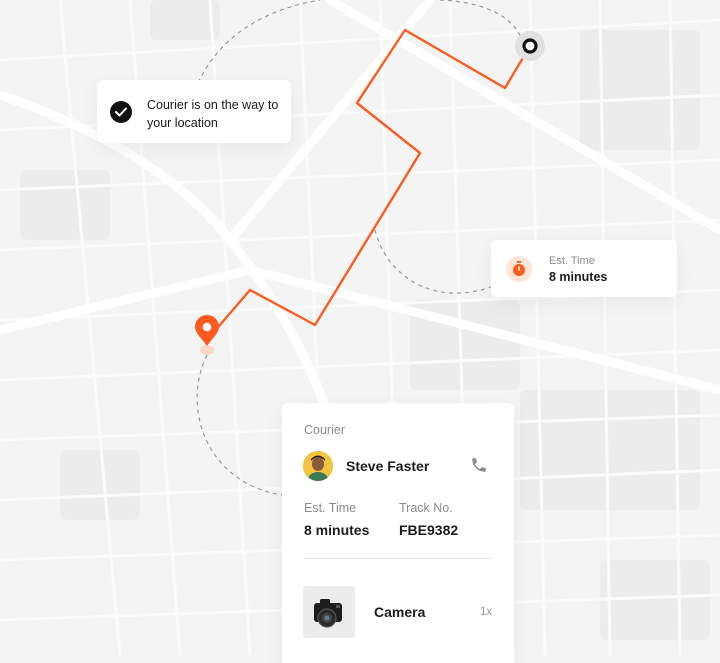  What do you see at coordinates (121, 112) in the screenshot?
I see `check-circle-icon` at bounding box center [121, 112].